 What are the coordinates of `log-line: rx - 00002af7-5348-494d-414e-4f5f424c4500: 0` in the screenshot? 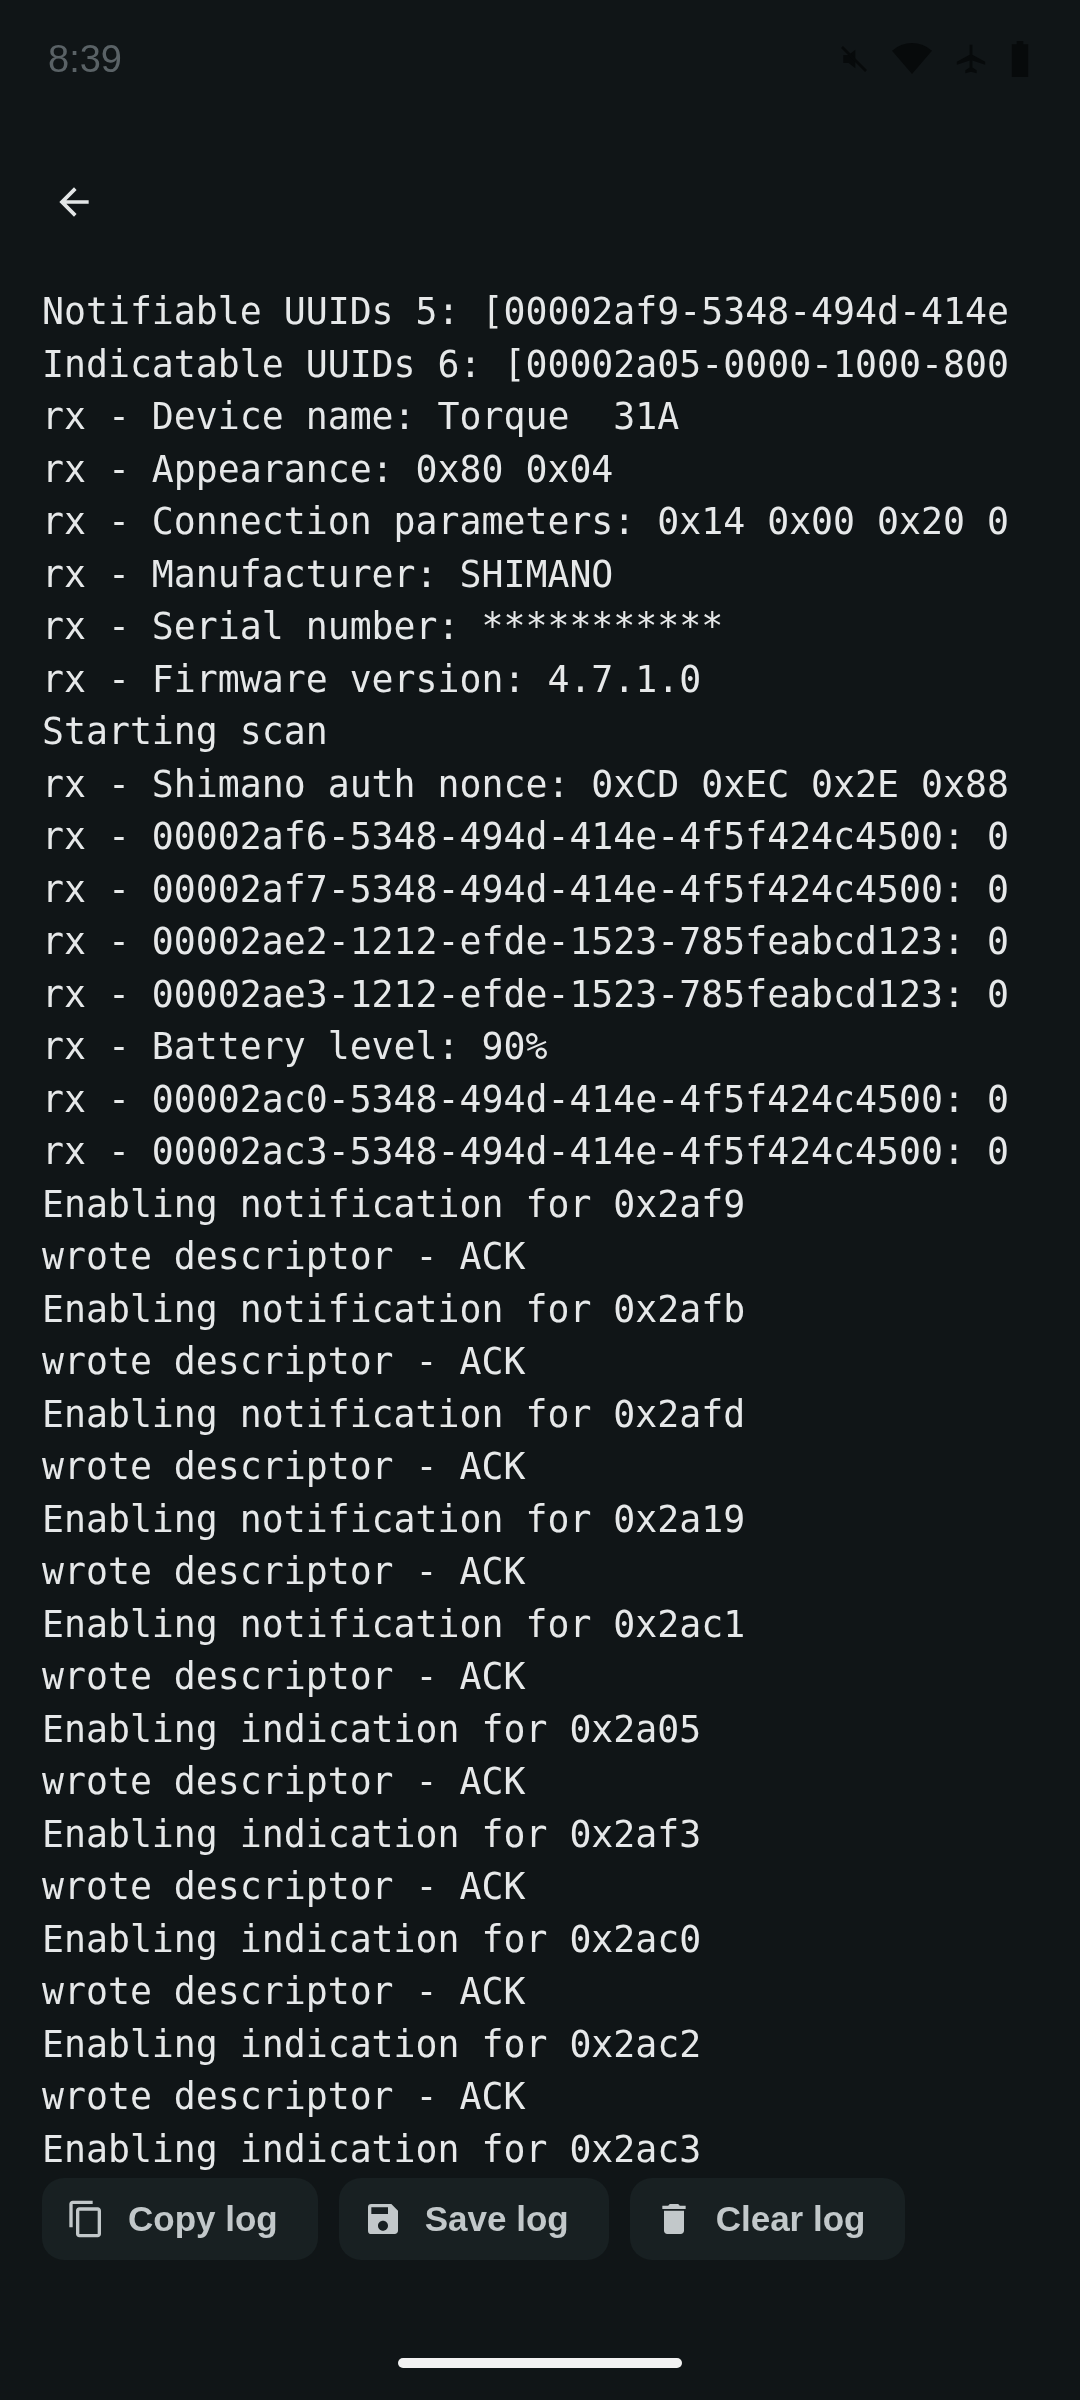 It's located at (525, 889).